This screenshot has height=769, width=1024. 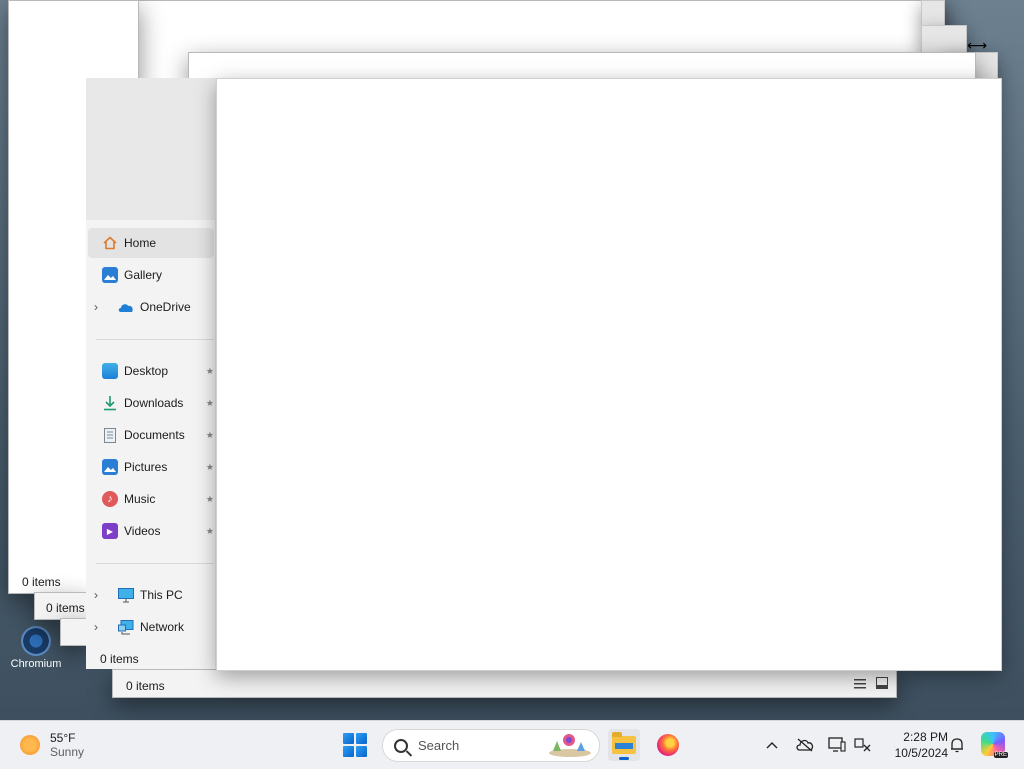 I want to click on nav-item-label: Gallery, so click(x=143, y=275).